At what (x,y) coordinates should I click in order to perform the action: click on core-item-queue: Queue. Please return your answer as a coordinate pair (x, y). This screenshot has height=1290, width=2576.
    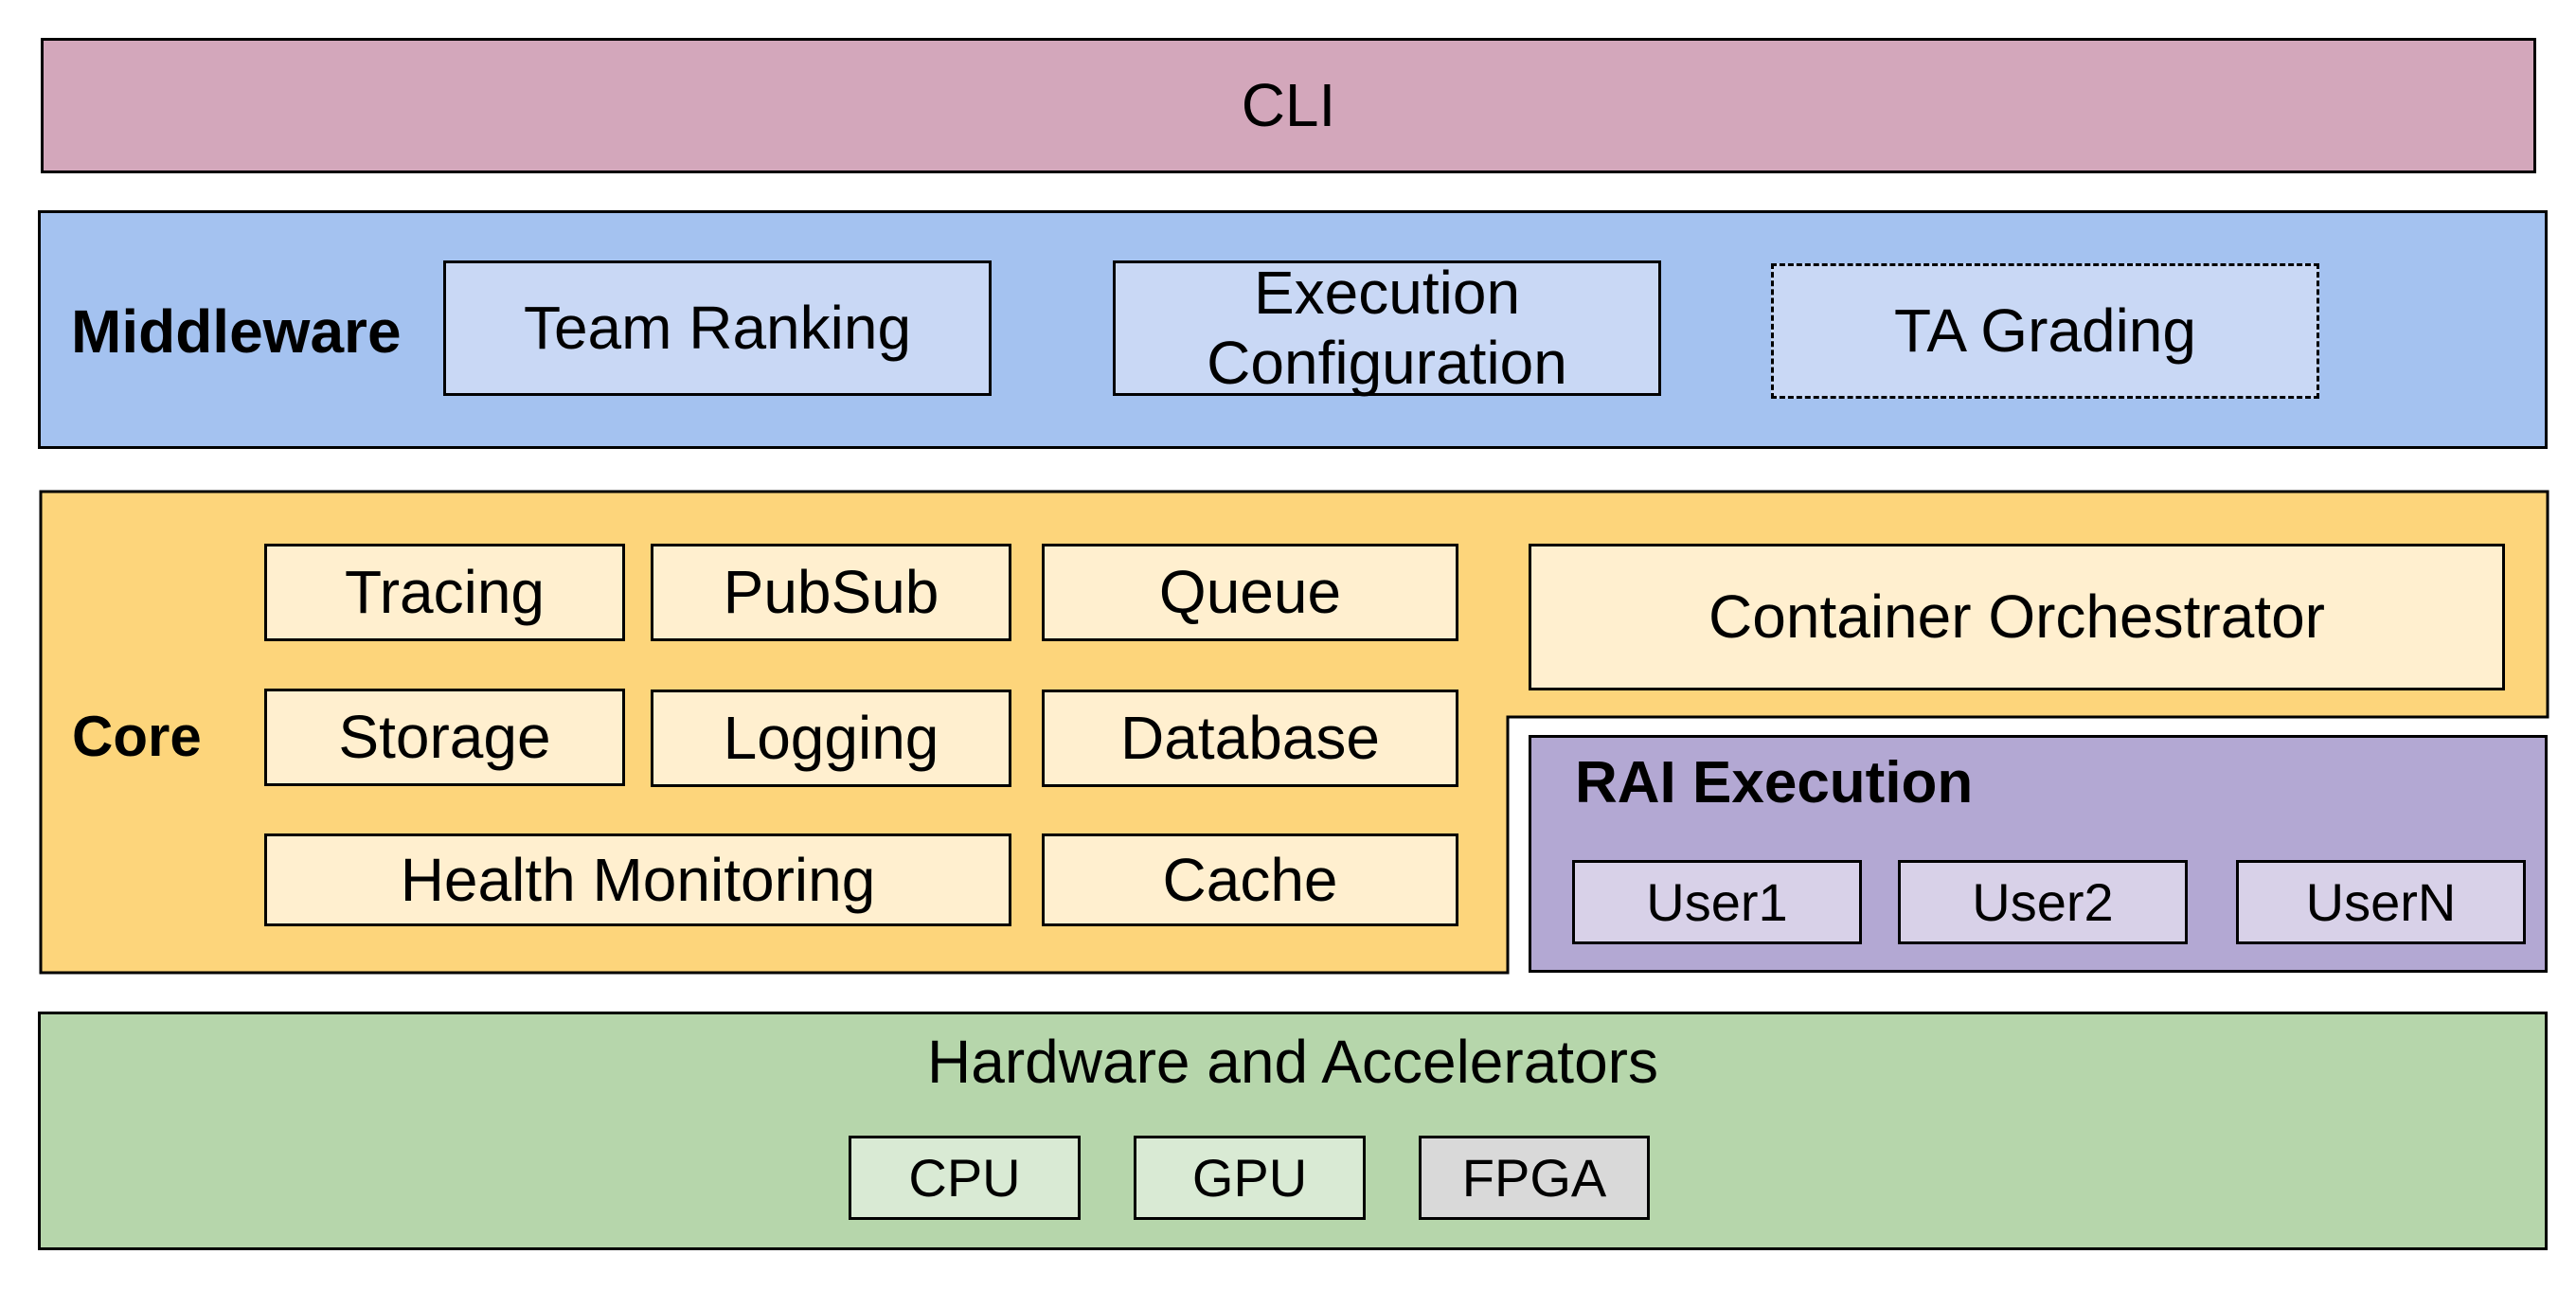
    Looking at the image, I should click on (1250, 592).